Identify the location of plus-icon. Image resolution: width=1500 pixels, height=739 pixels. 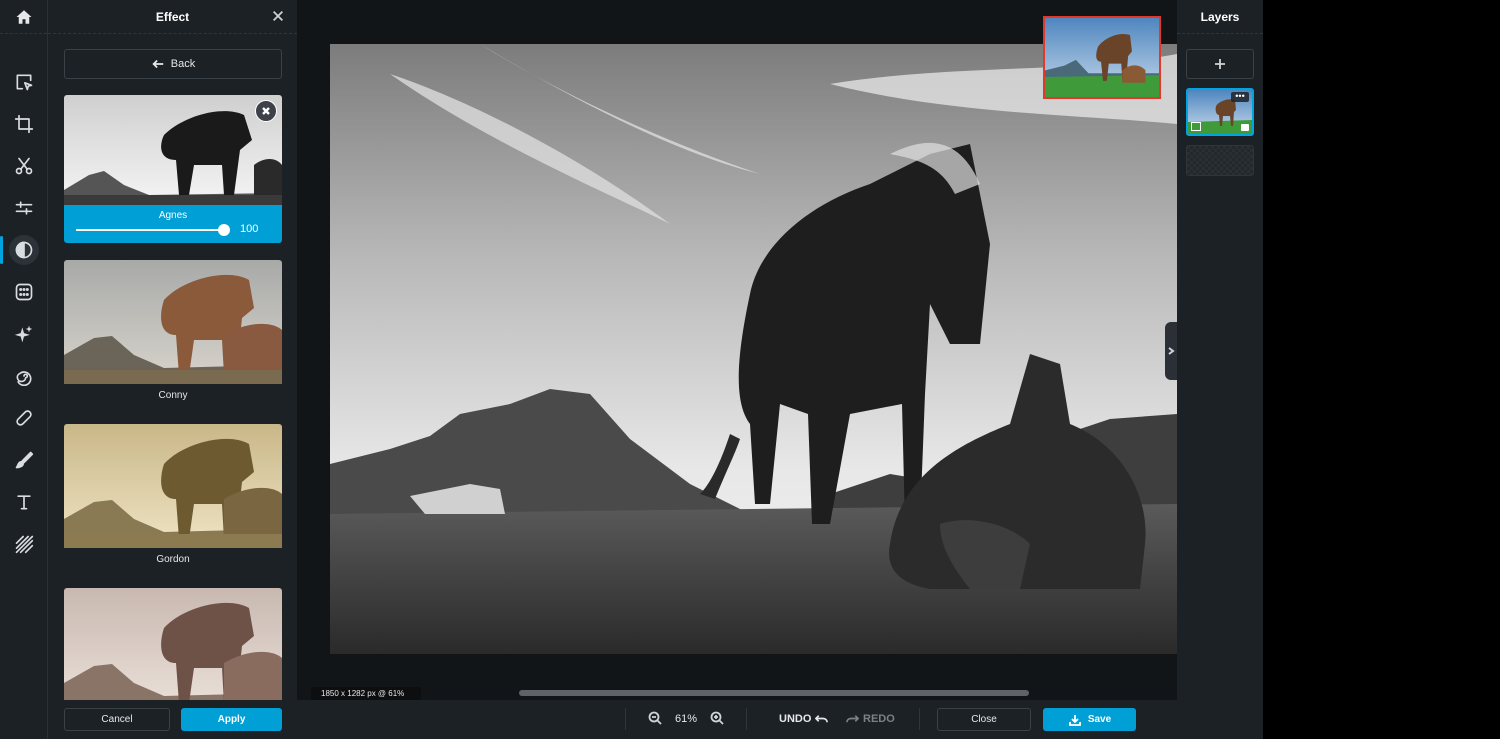
(1220, 64).